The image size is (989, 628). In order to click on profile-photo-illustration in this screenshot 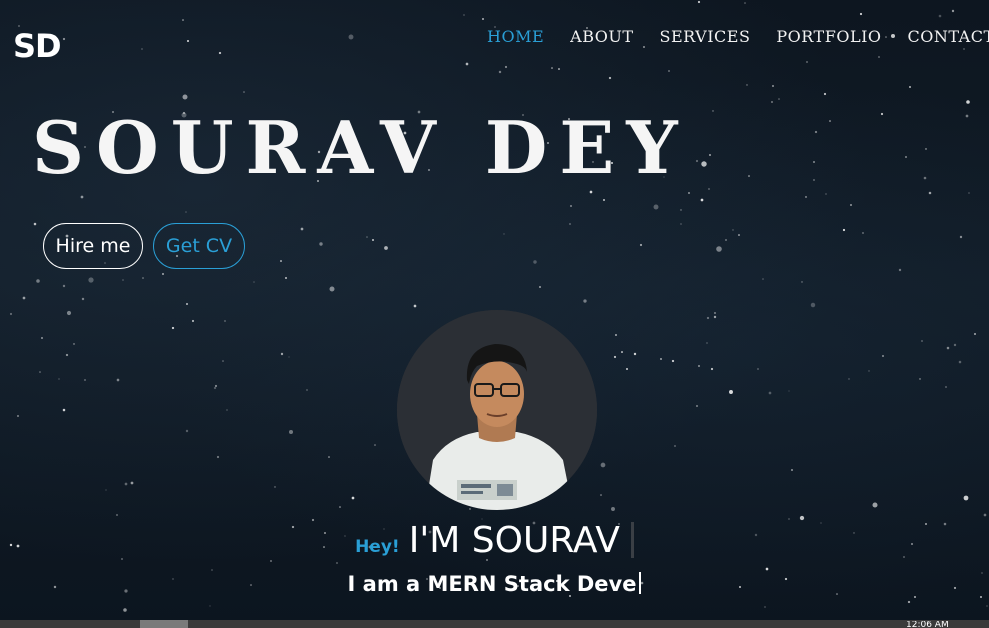, I will do `click(497, 410)`.